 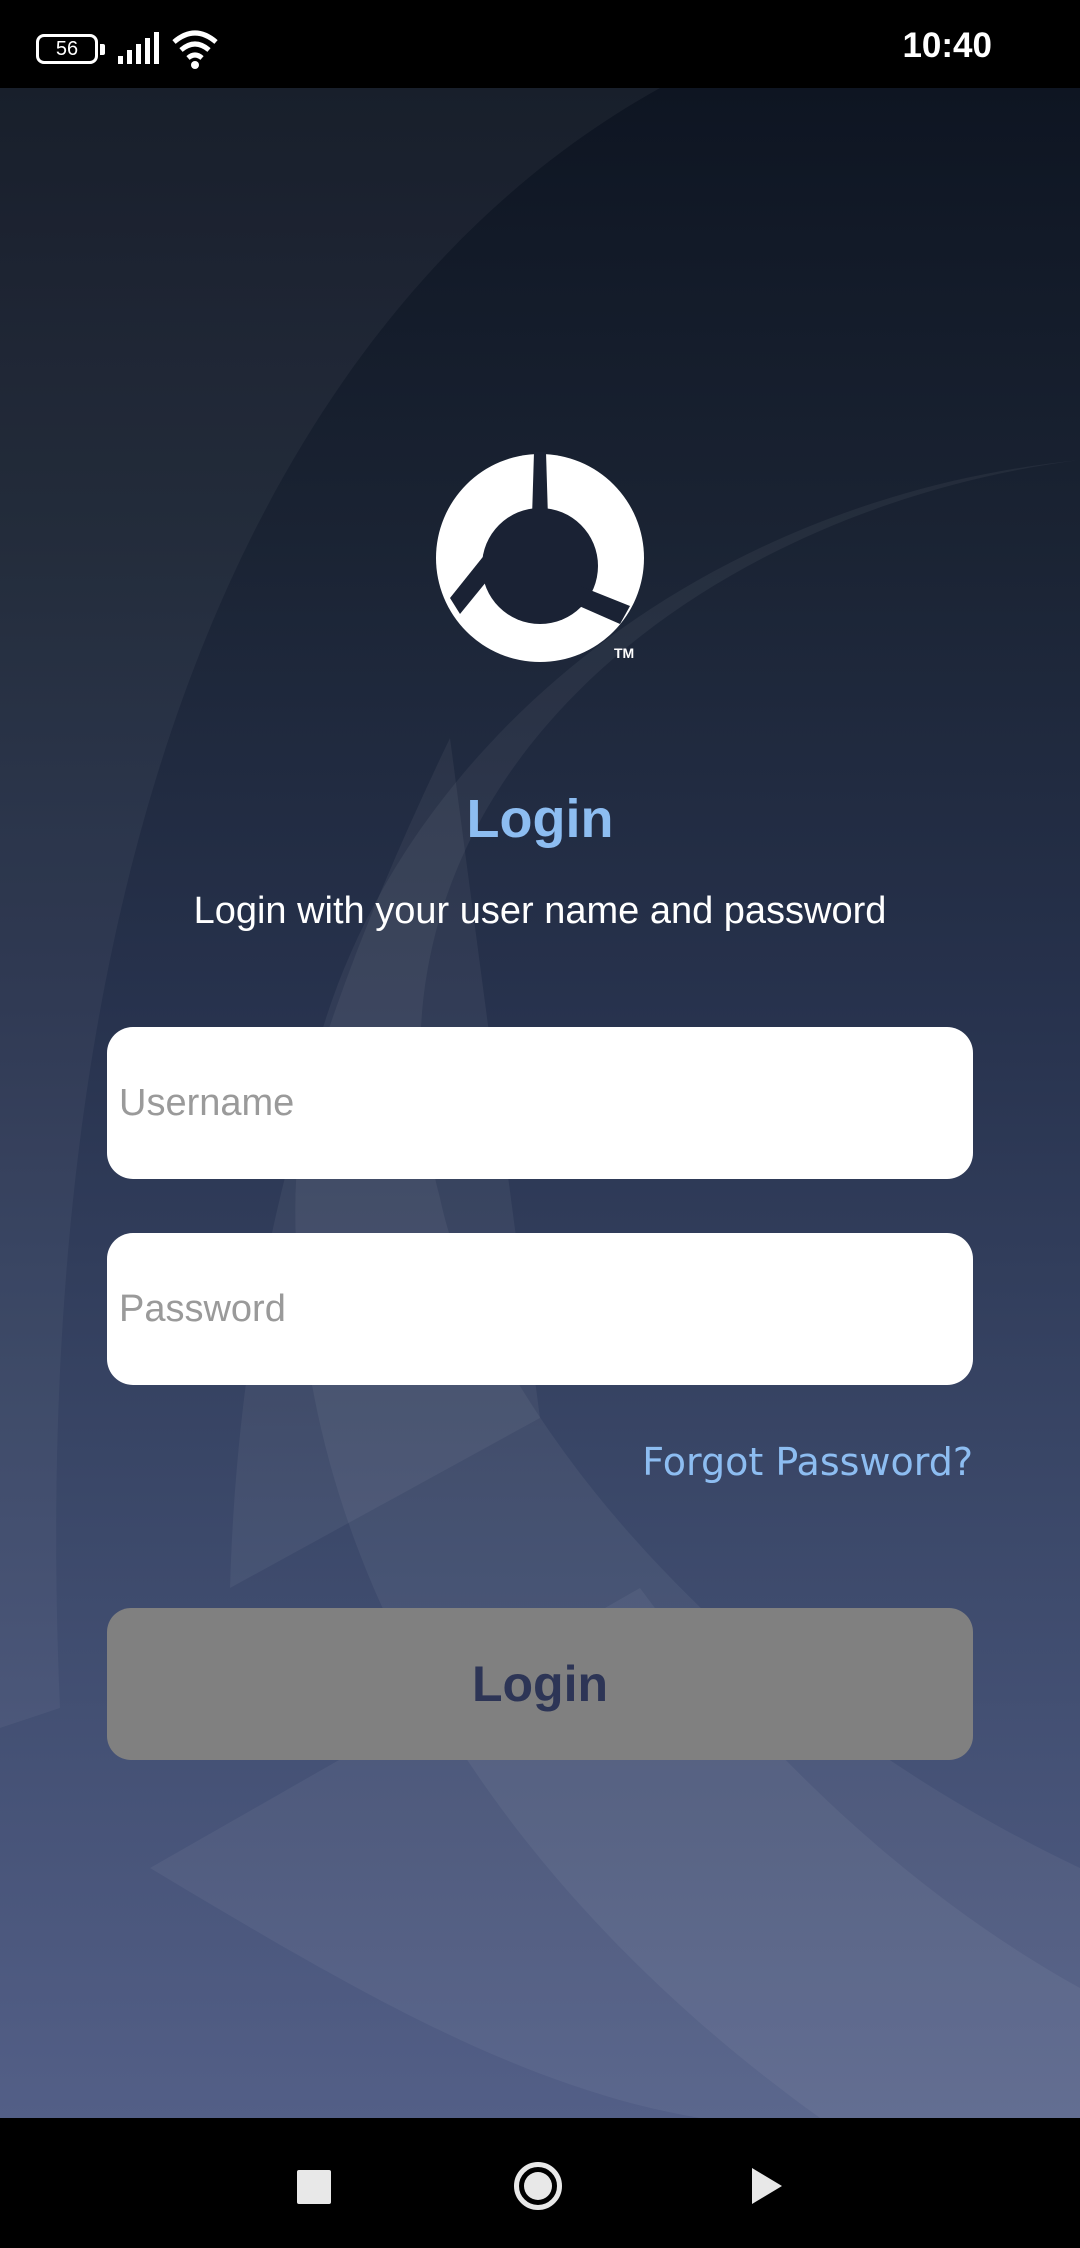 I want to click on battery-tip, so click(x=102, y=49).